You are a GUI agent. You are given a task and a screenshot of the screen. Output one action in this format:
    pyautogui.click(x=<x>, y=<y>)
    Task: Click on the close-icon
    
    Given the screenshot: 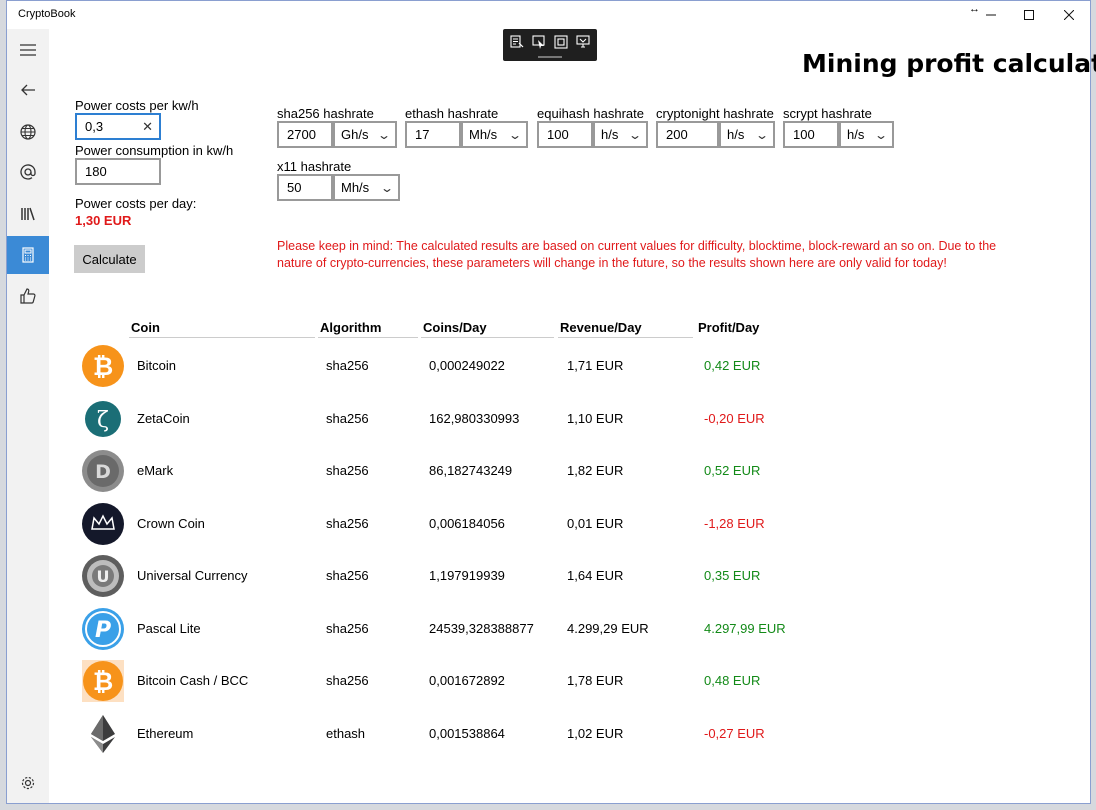 What is the action you would take?
    pyautogui.click(x=1069, y=15)
    